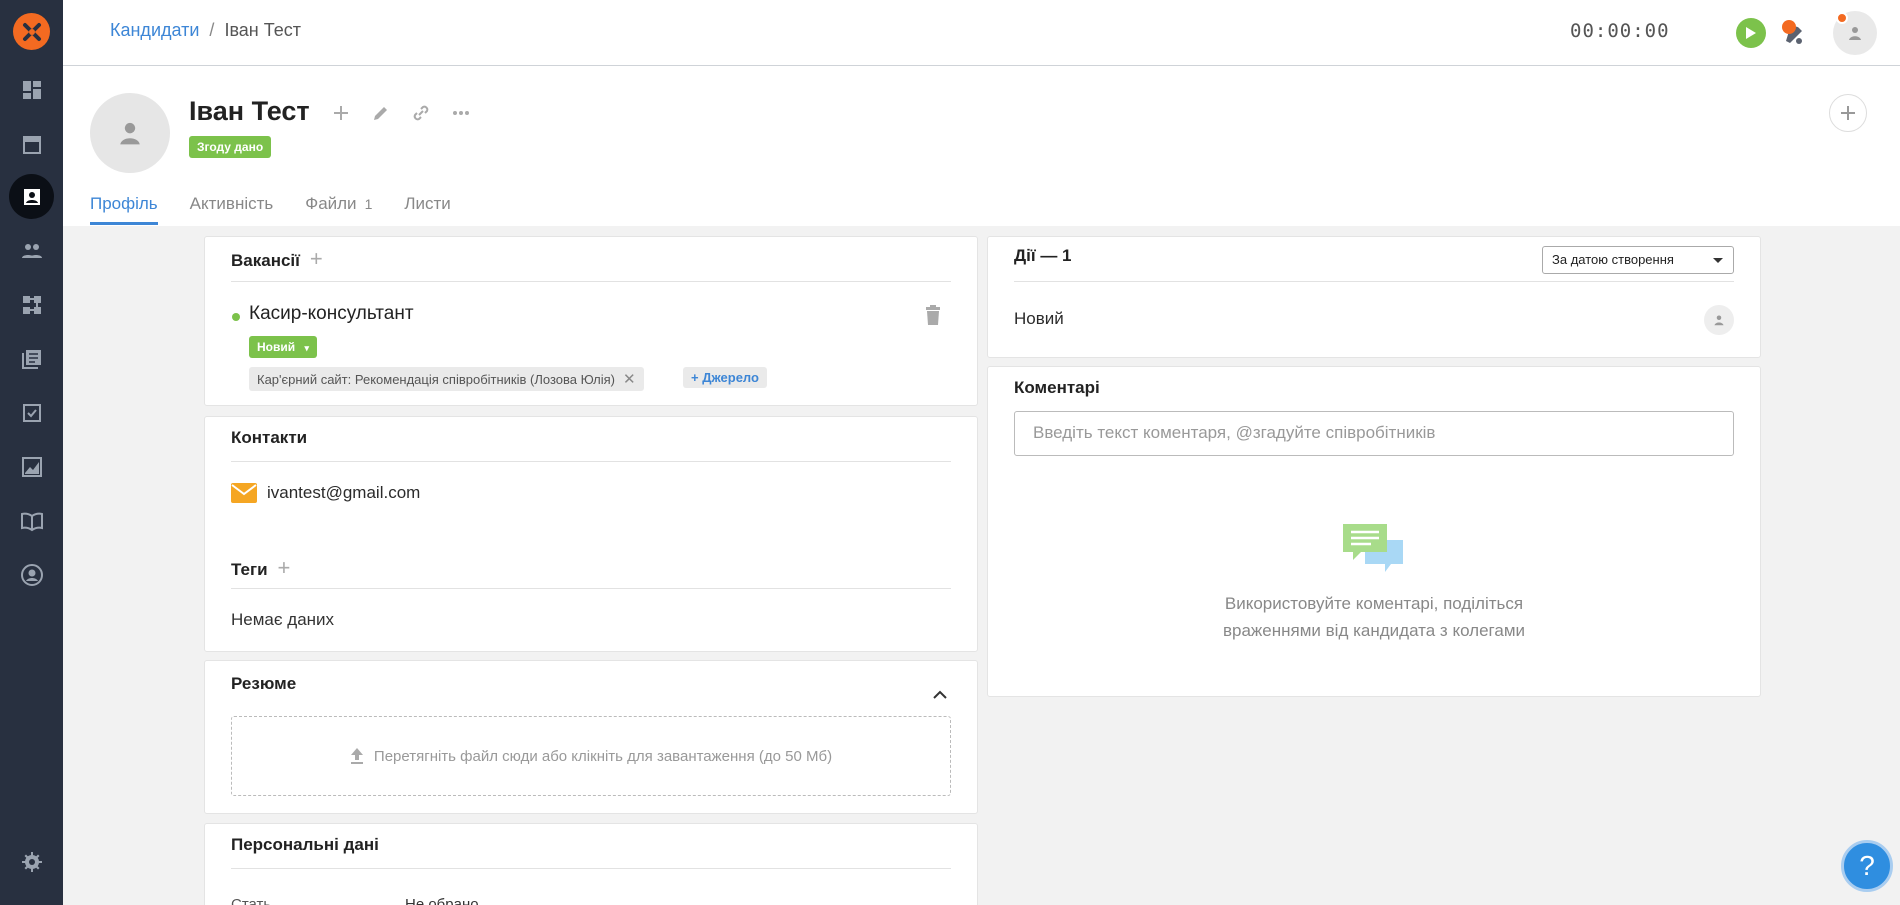 The height and width of the screenshot is (905, 1900). Describe the element at coordinates (230, 147) in the screenshot. I see `consent-badge: Згоду дано` at that location.